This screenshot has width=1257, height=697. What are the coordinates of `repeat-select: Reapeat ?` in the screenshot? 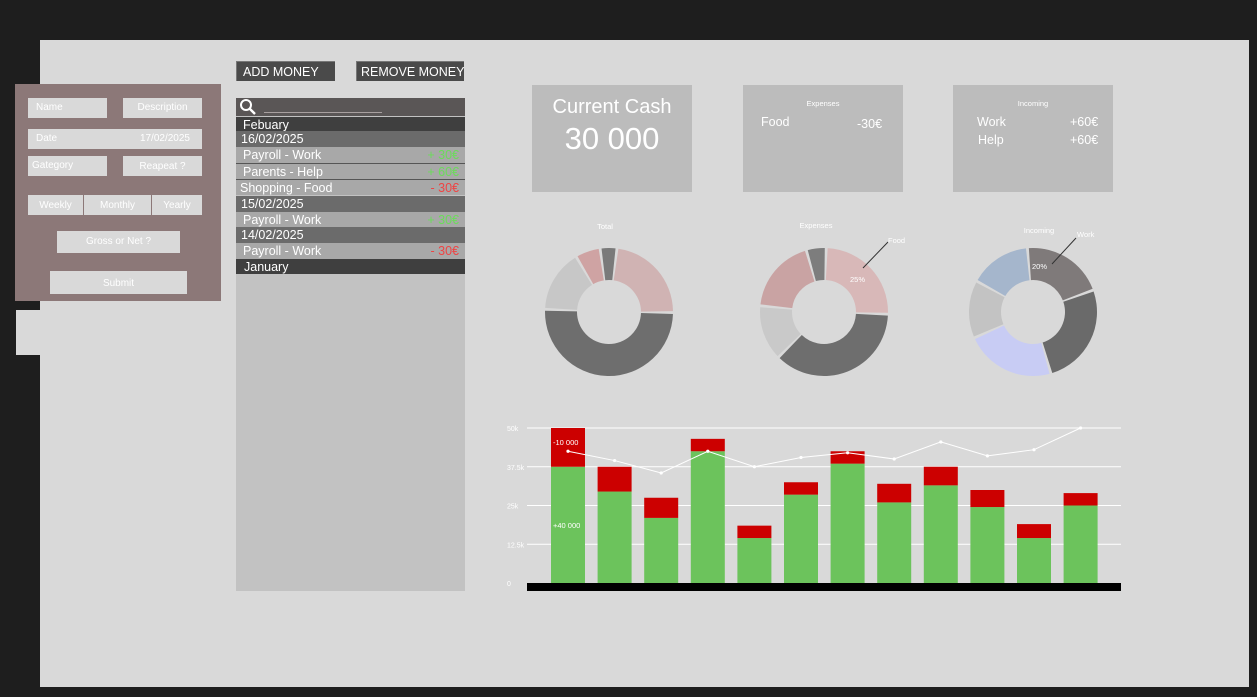 It's located at (162, 166).